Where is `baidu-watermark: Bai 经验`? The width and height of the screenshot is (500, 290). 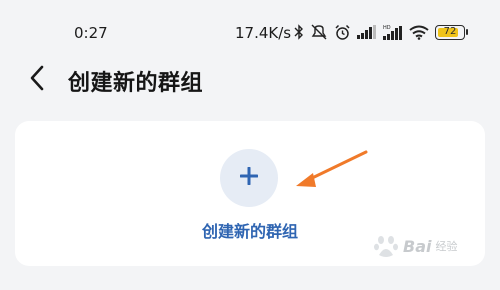 baidu-watermark: Bai 经验 is located at coordinates (415, 246).